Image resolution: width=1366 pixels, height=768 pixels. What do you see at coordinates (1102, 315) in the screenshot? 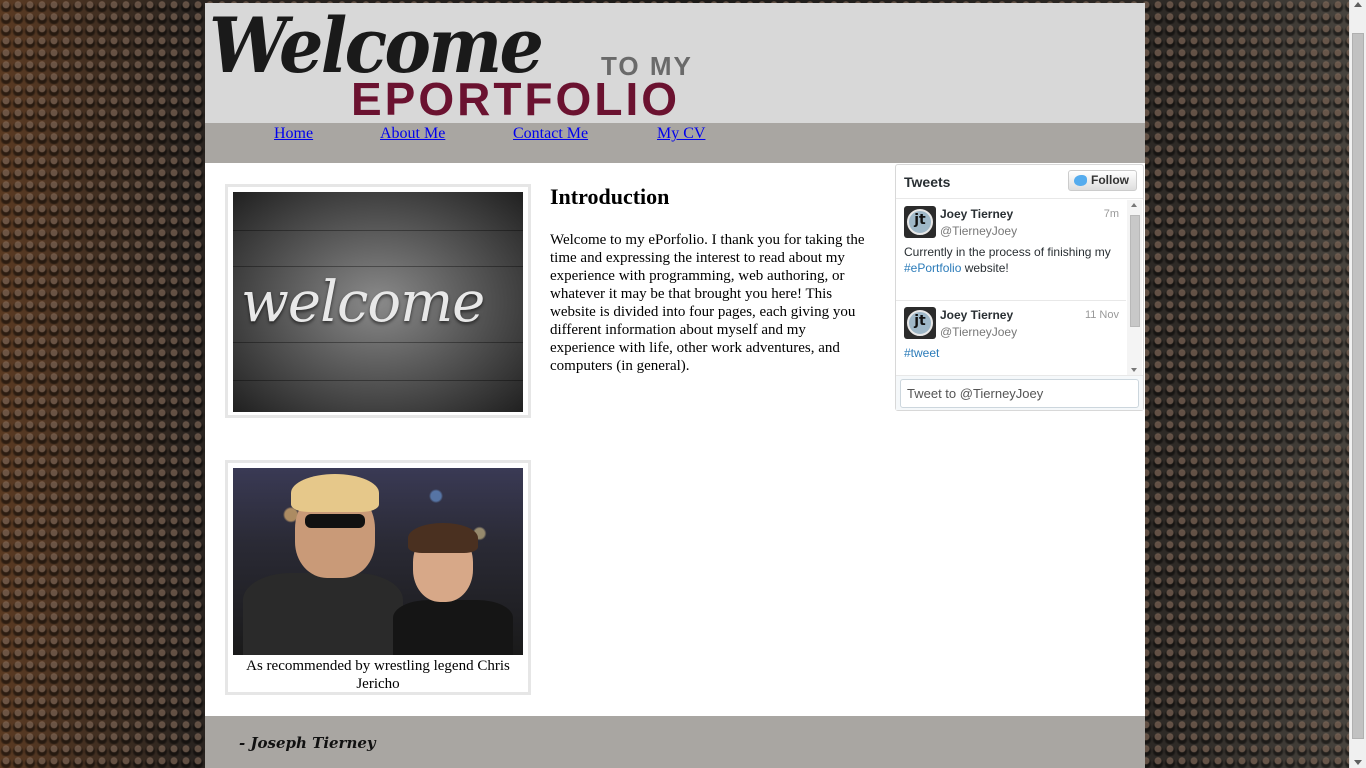
I see `tweet-timestamp: 11 Nov` at bounding box center [1102, 315].